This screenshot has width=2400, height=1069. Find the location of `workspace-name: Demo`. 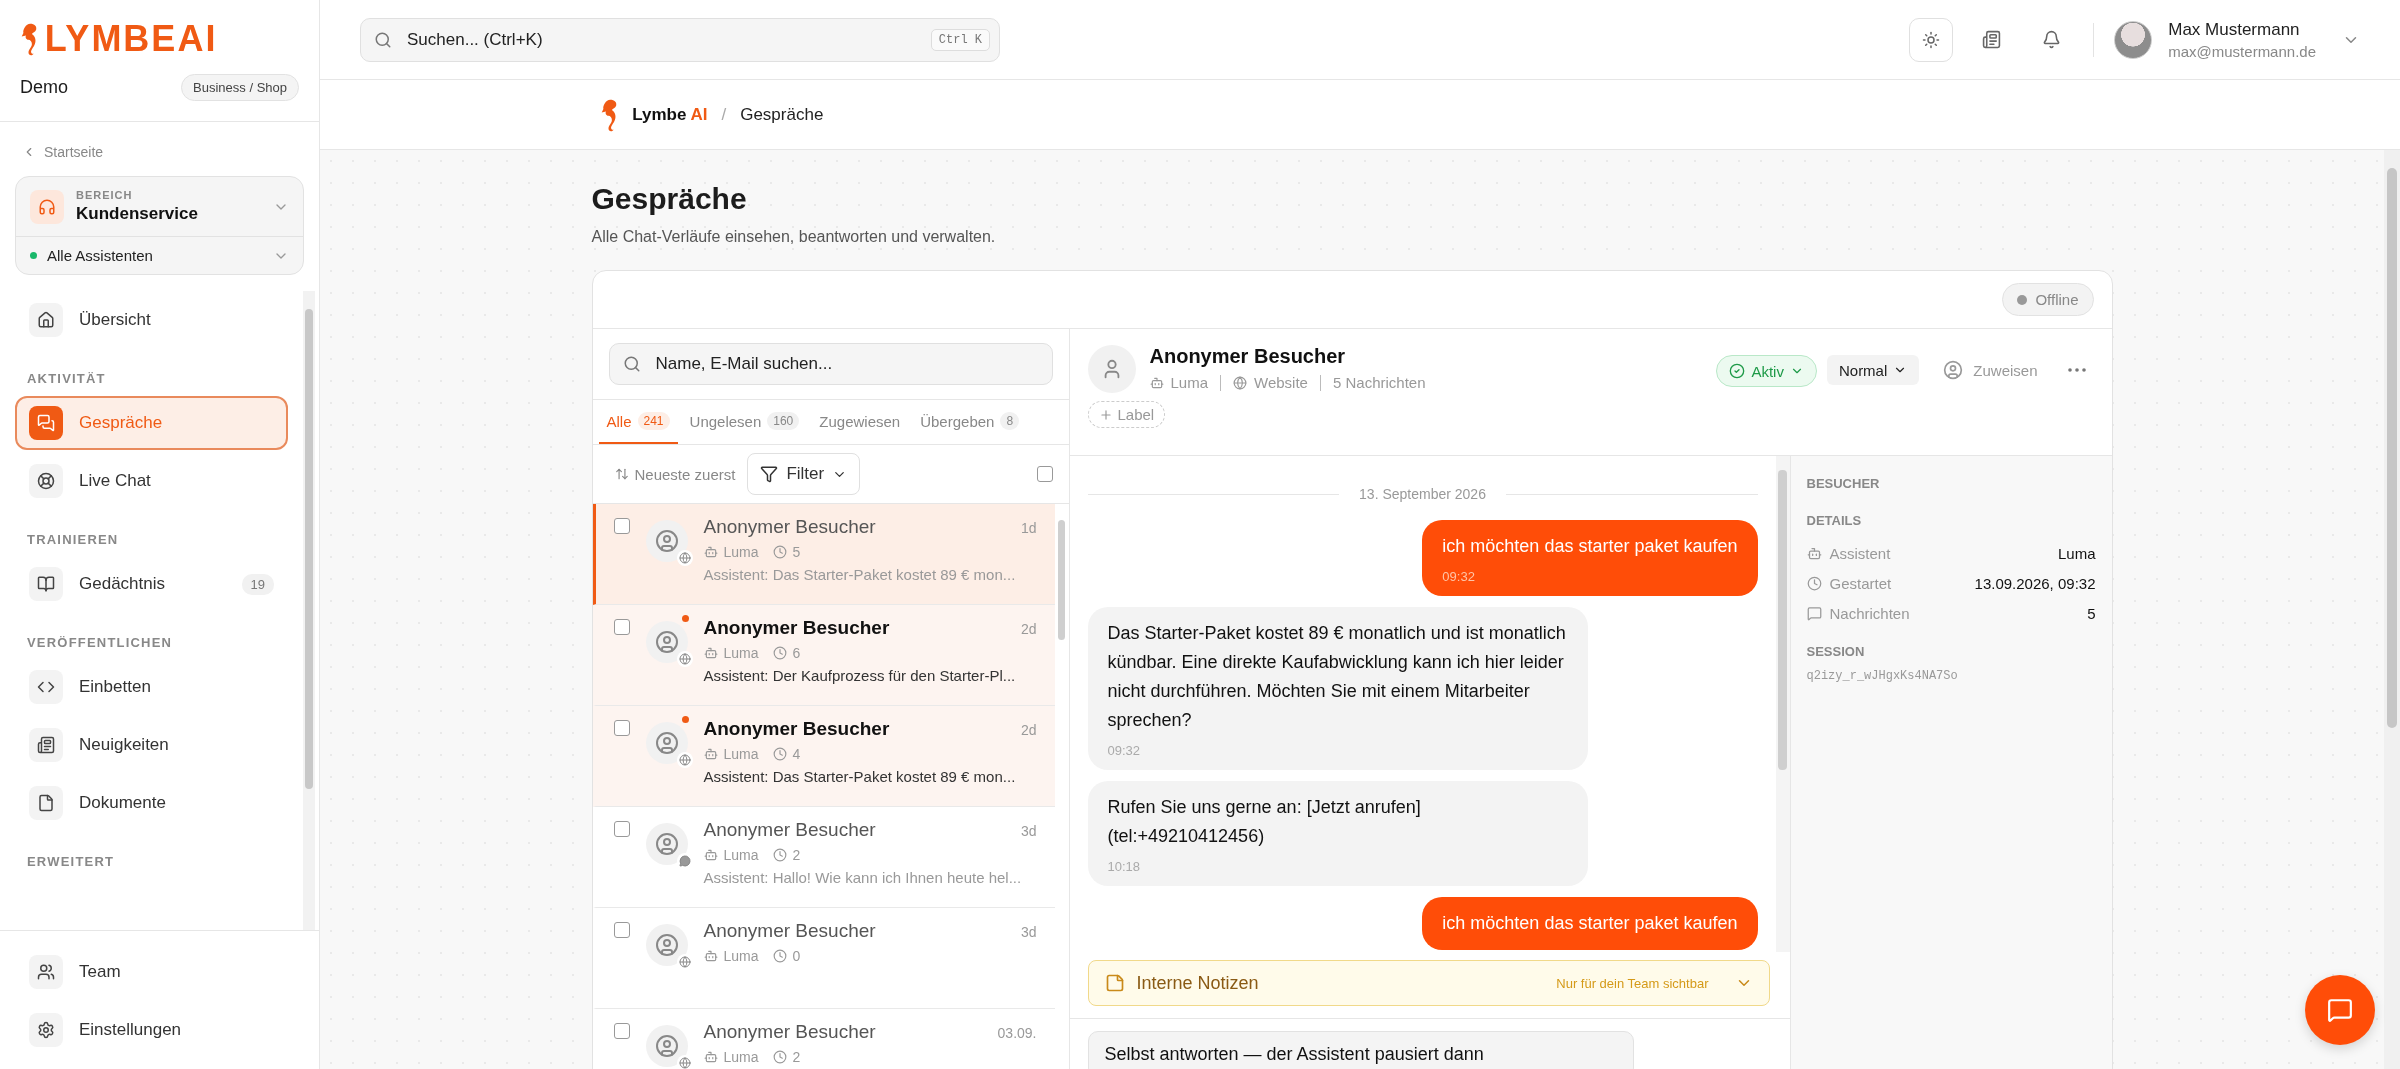

workspace-name: Demo is located at coordinates (44, 87).